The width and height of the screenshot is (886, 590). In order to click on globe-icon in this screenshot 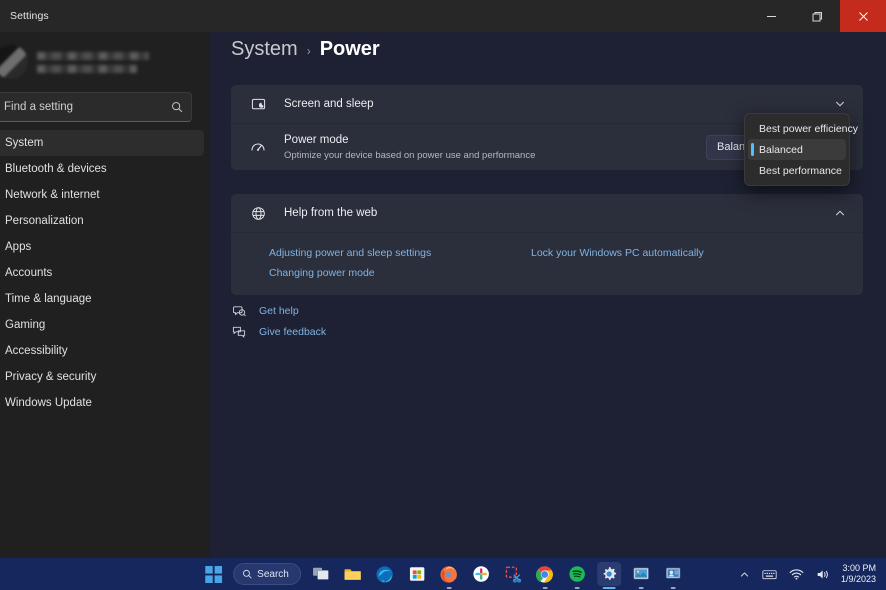, I will do `click(258, 213)`.